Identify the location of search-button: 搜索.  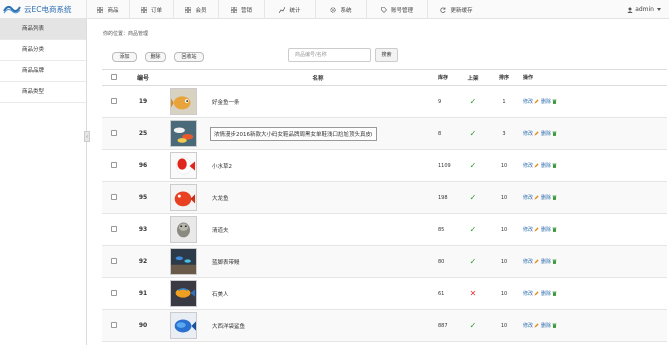
(386, 55).